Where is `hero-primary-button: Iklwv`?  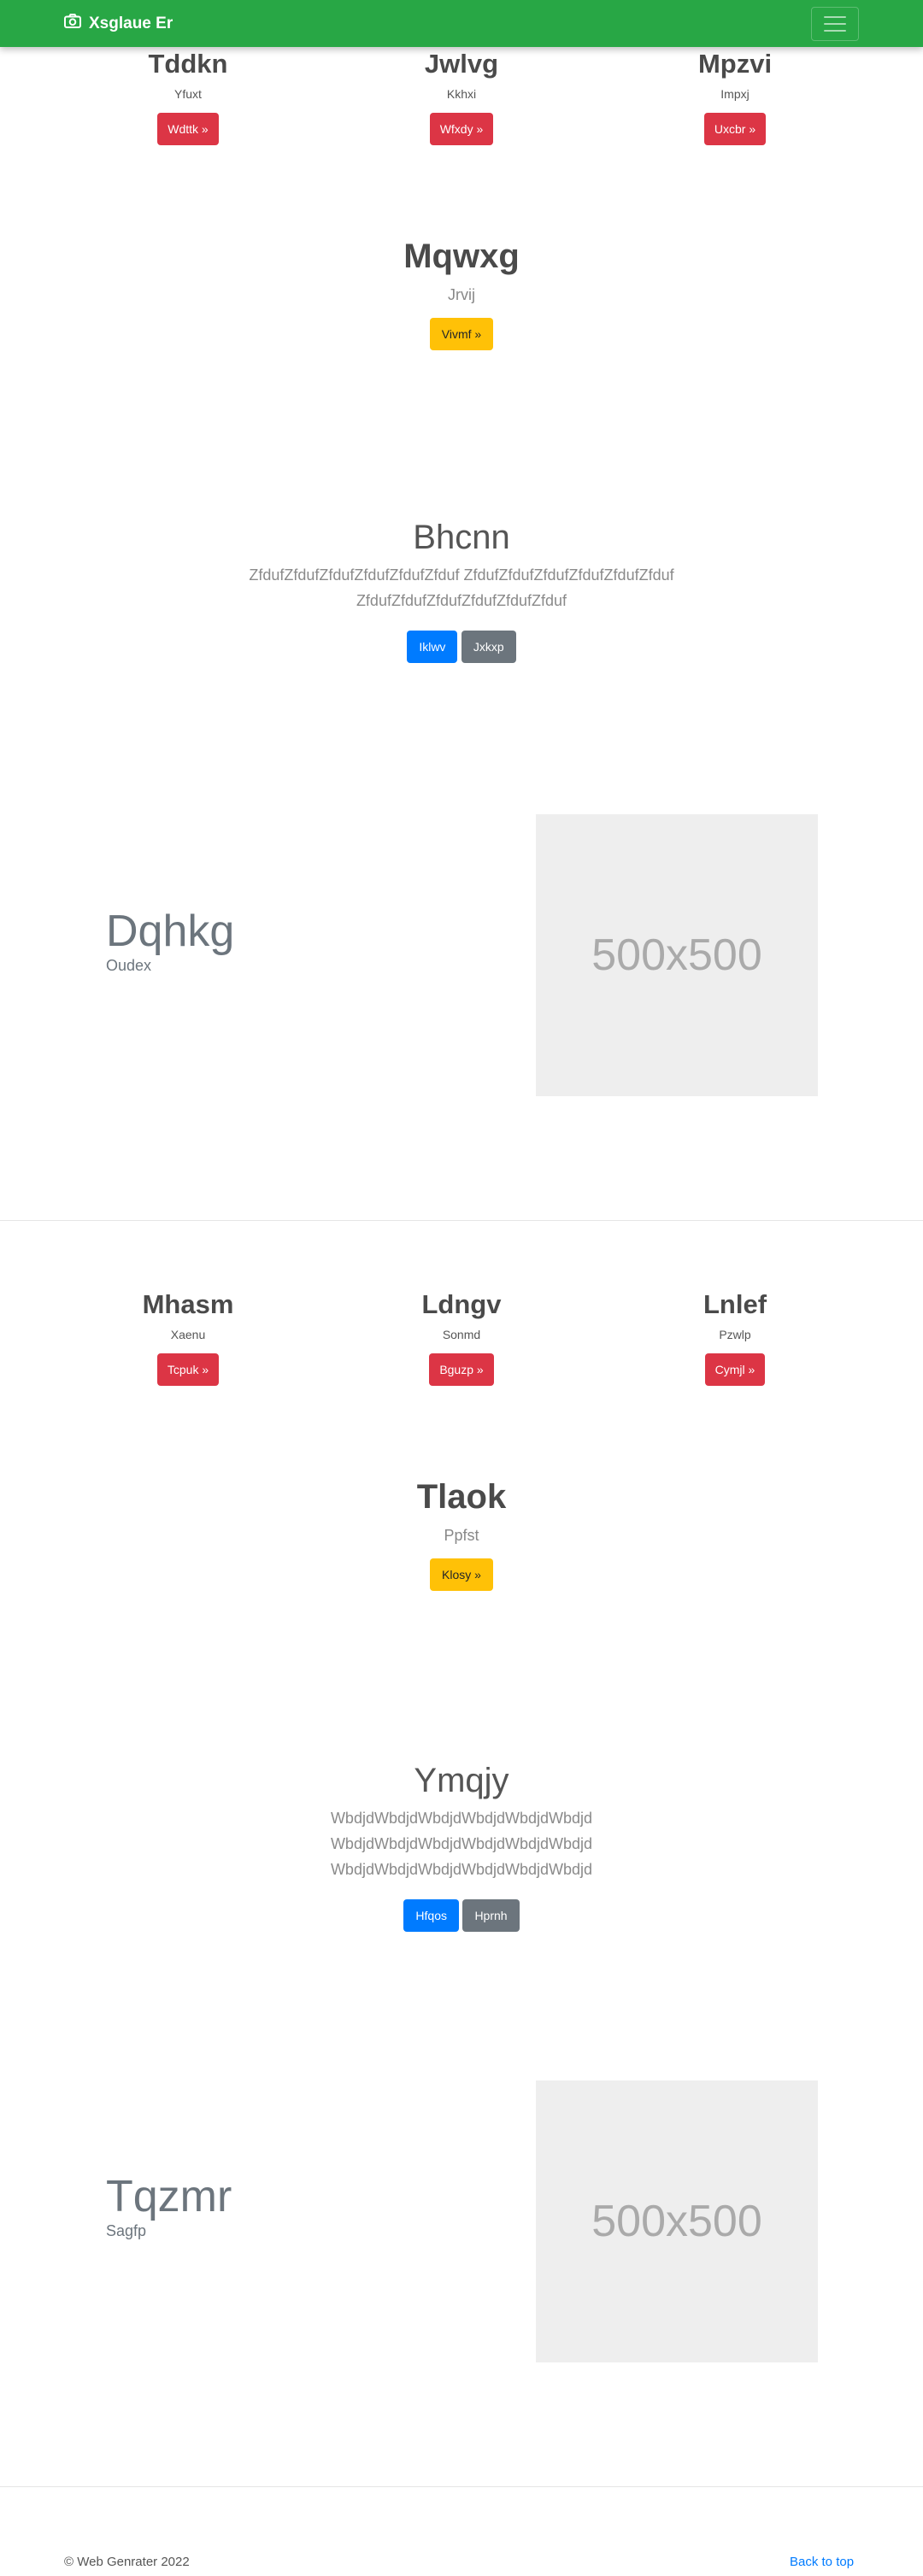
hero-primary-button: Iklwv is located at coordinates (432, 647).